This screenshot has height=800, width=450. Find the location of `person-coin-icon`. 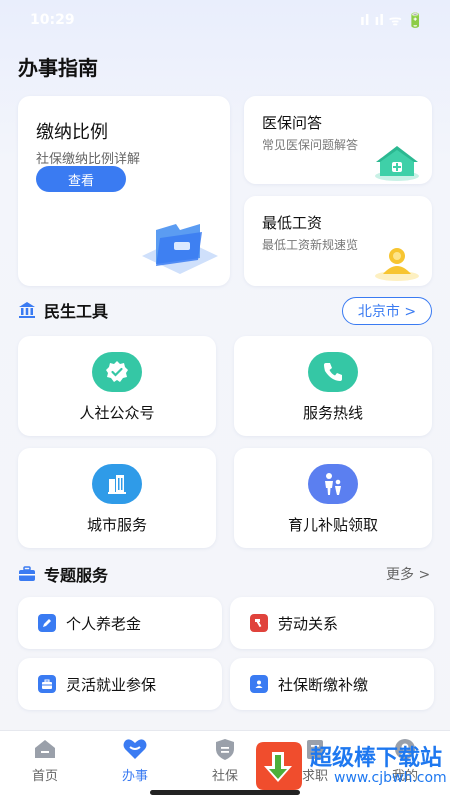

person-coin-icon is located at coordinates (397, 264).